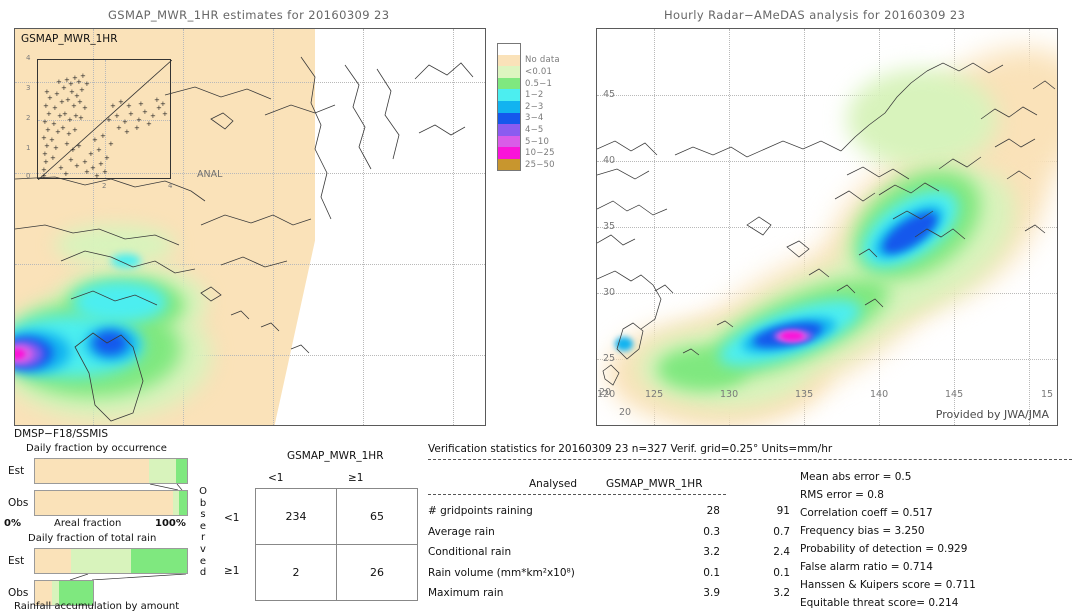 Image resolution: width=1080 pixels, height=612 pixels. Describe the element at coordinates (539, 83) in the screenshot. I see `colorbar-label: 0.5−1` at that location.